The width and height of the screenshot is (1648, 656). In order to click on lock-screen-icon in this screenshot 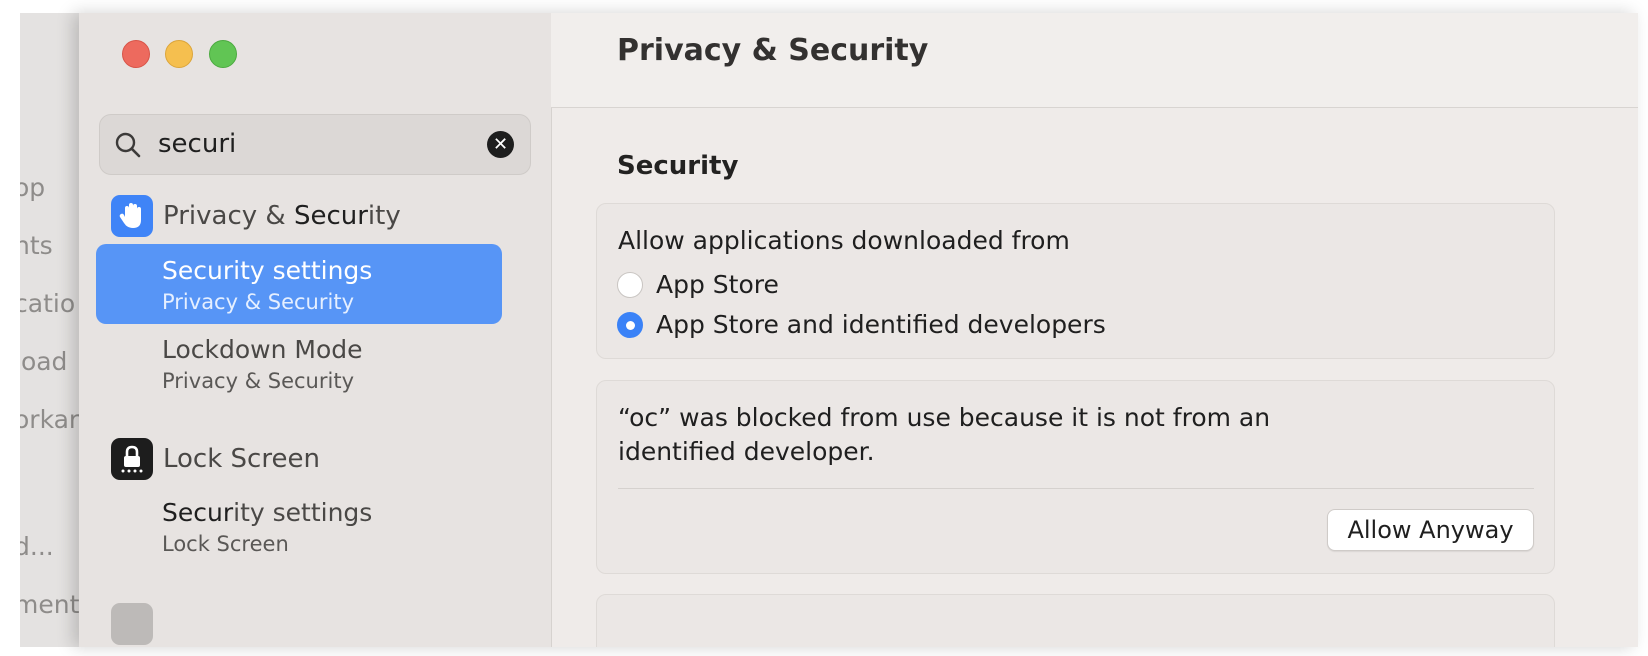, I will do `click(132, 459)`.